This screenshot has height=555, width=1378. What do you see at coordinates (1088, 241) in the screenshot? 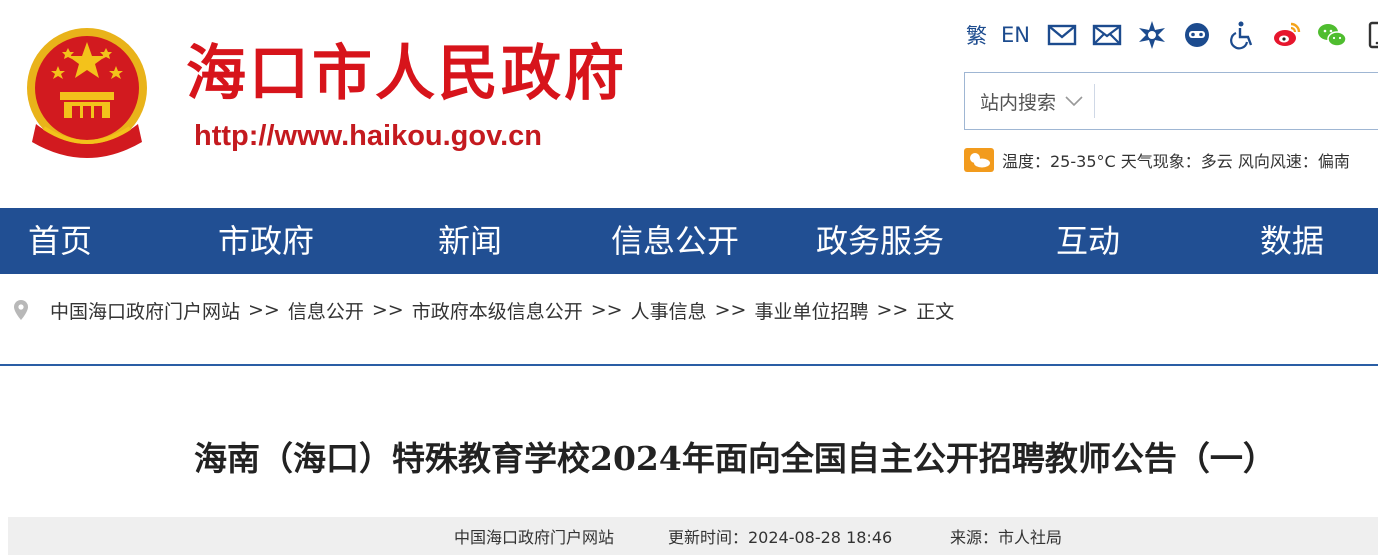
I see `nav-item-interaction: 互动` at bounding box center [1088, 241].